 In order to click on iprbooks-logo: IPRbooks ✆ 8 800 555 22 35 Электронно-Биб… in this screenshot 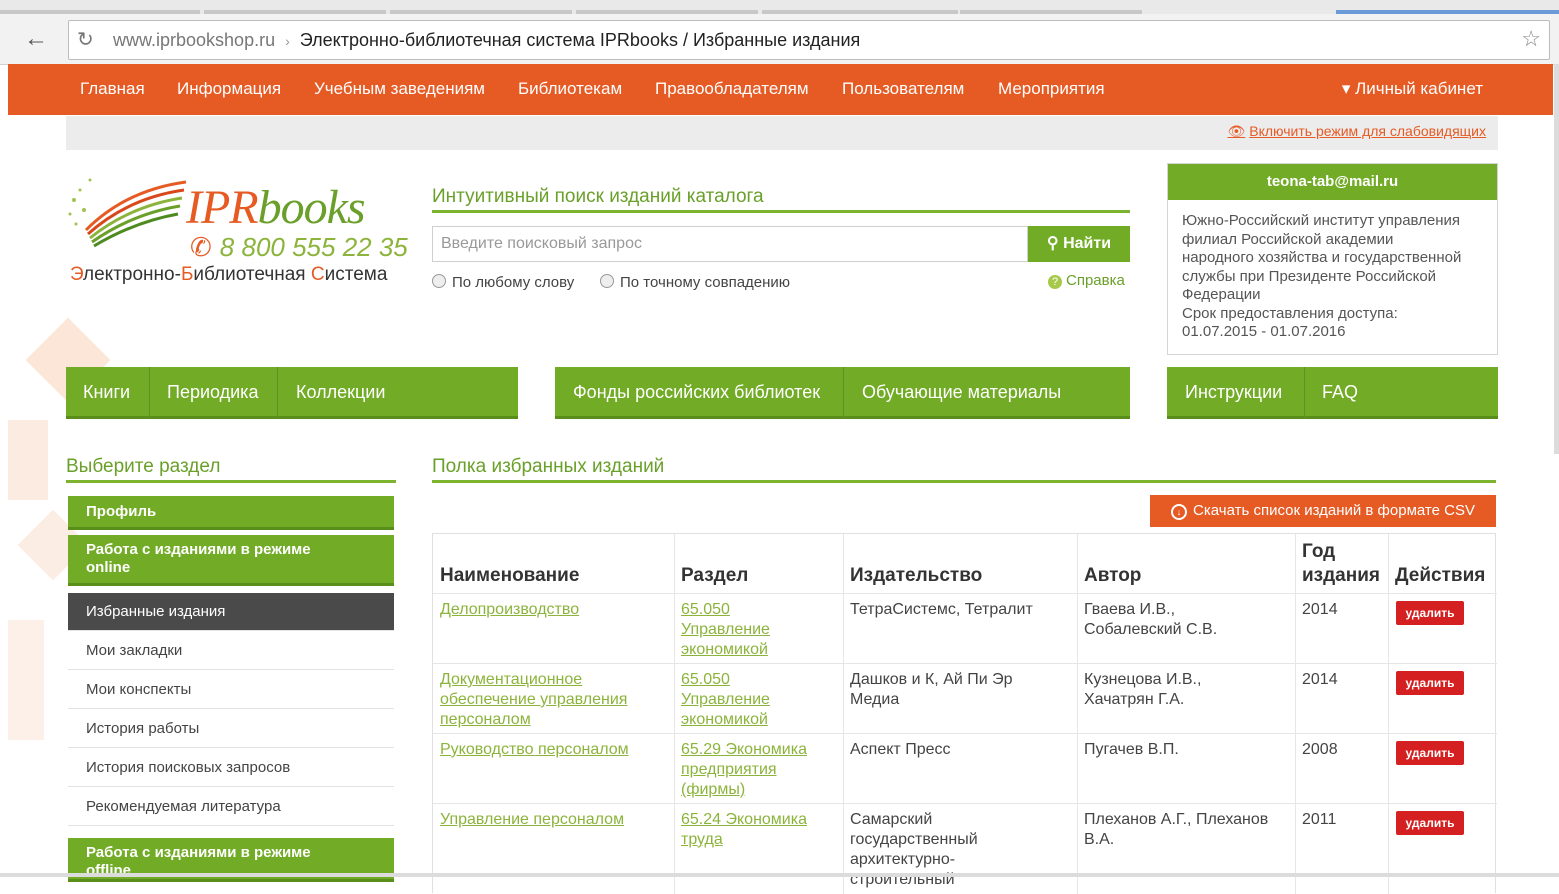, I will do `click(237, 230)`.